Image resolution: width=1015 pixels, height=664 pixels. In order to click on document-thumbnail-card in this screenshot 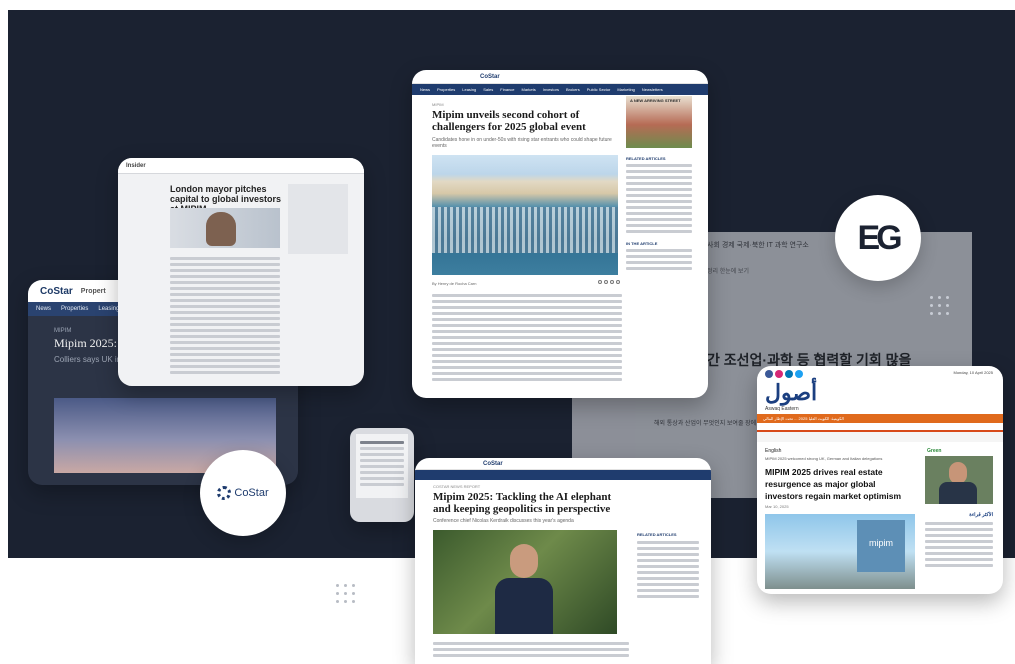, I will do `click(382, 475)`.